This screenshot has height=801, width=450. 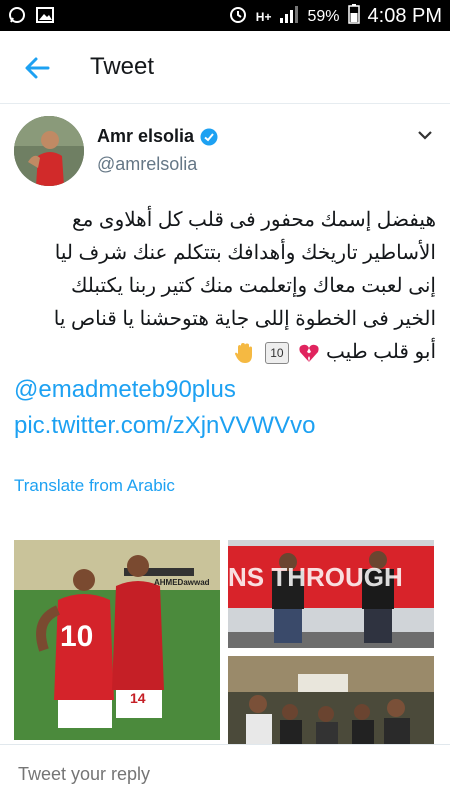 What do you see at coordinates (37, 68) in the screenshot?
I see `back-arrow-icon` at bounding box center [37, 68].